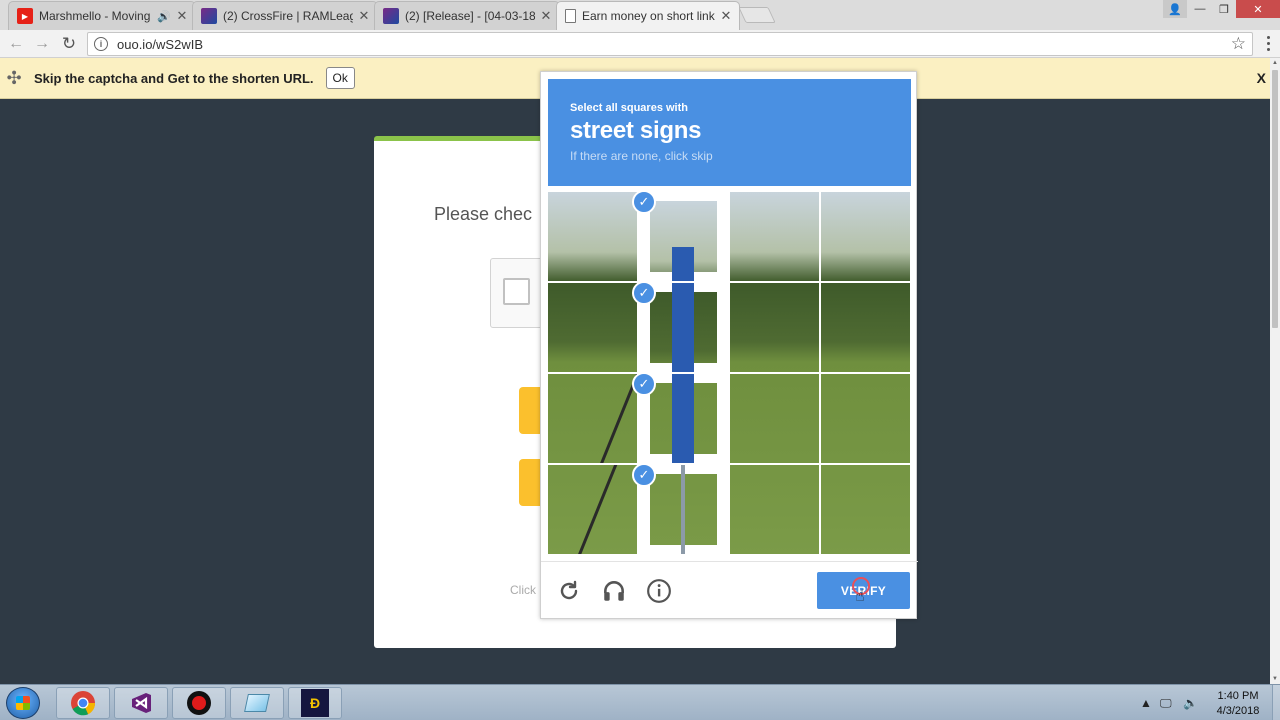 This screenshot has width=1280, height=720. Describe the element at coordinates (640, 702) in the screenshot. I see `windows-taskbar: Ð ▲ 🖵 🔈 1:40 PM 4/3/2018` at that location.